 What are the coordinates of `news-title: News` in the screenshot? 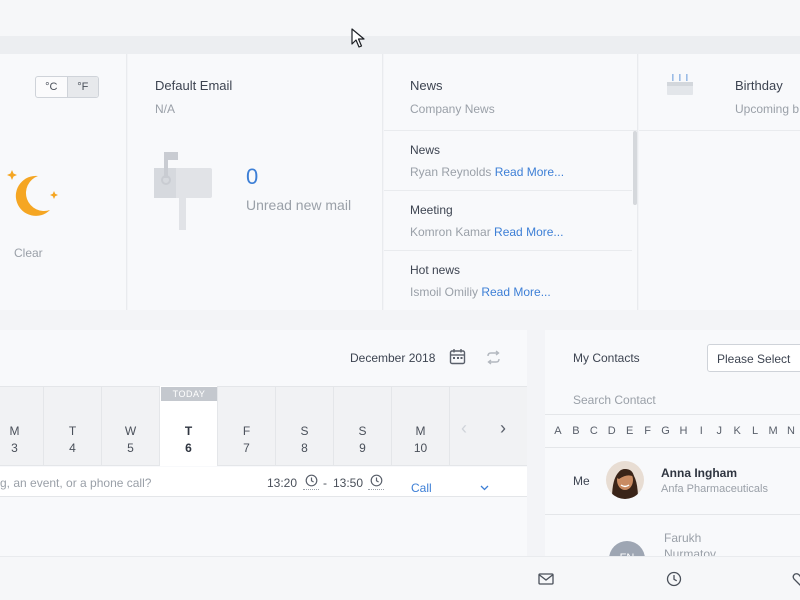 It's located at (426, 85).